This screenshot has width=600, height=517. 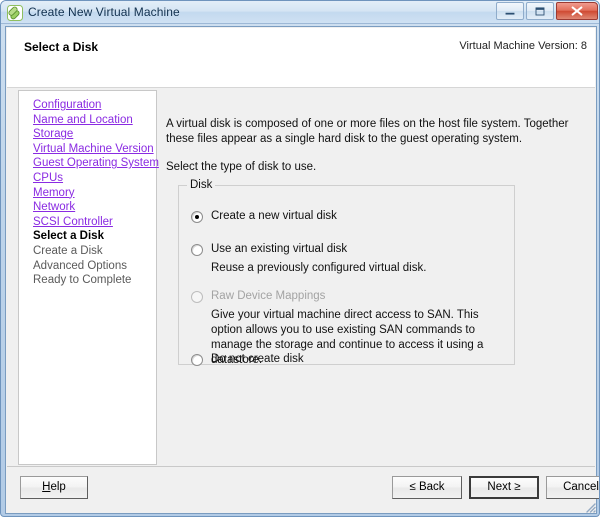 I want to click on radio-label: Raw Device Mappings, so click(x=268, y=296).